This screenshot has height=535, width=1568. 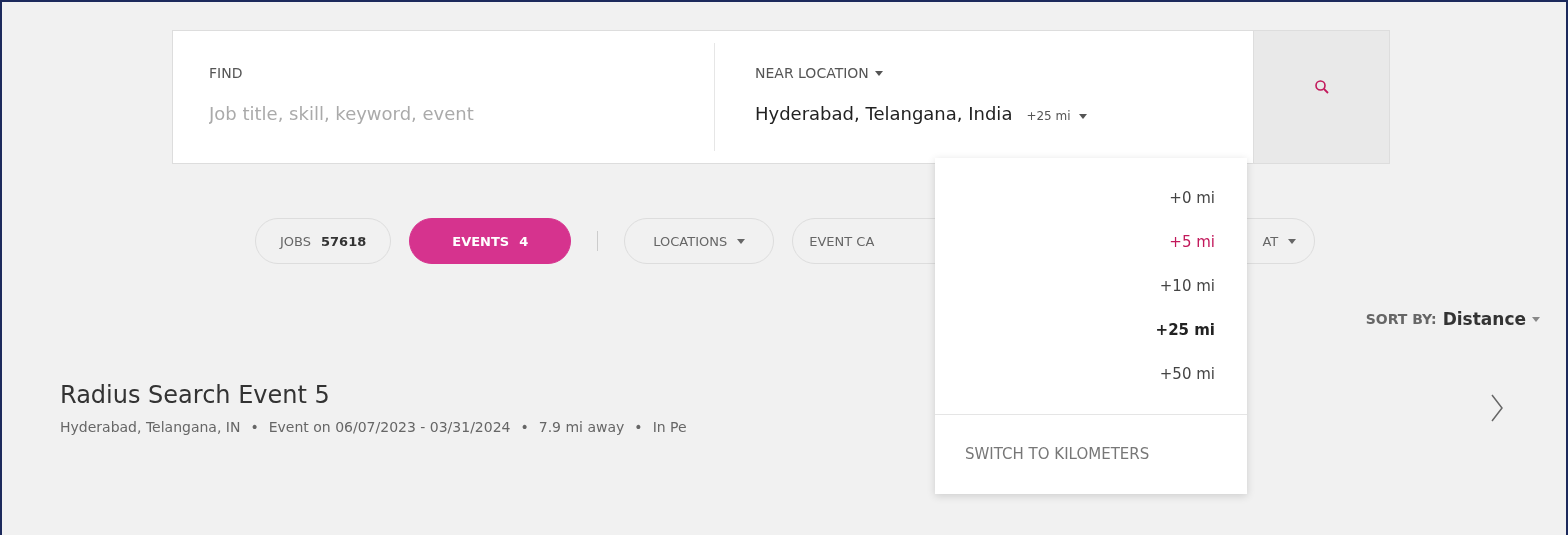 What do you see at coordinates (490, 241) in the screenshot?
I see `filter-tab: EVENTS 4` at bounding box center [490, 241].